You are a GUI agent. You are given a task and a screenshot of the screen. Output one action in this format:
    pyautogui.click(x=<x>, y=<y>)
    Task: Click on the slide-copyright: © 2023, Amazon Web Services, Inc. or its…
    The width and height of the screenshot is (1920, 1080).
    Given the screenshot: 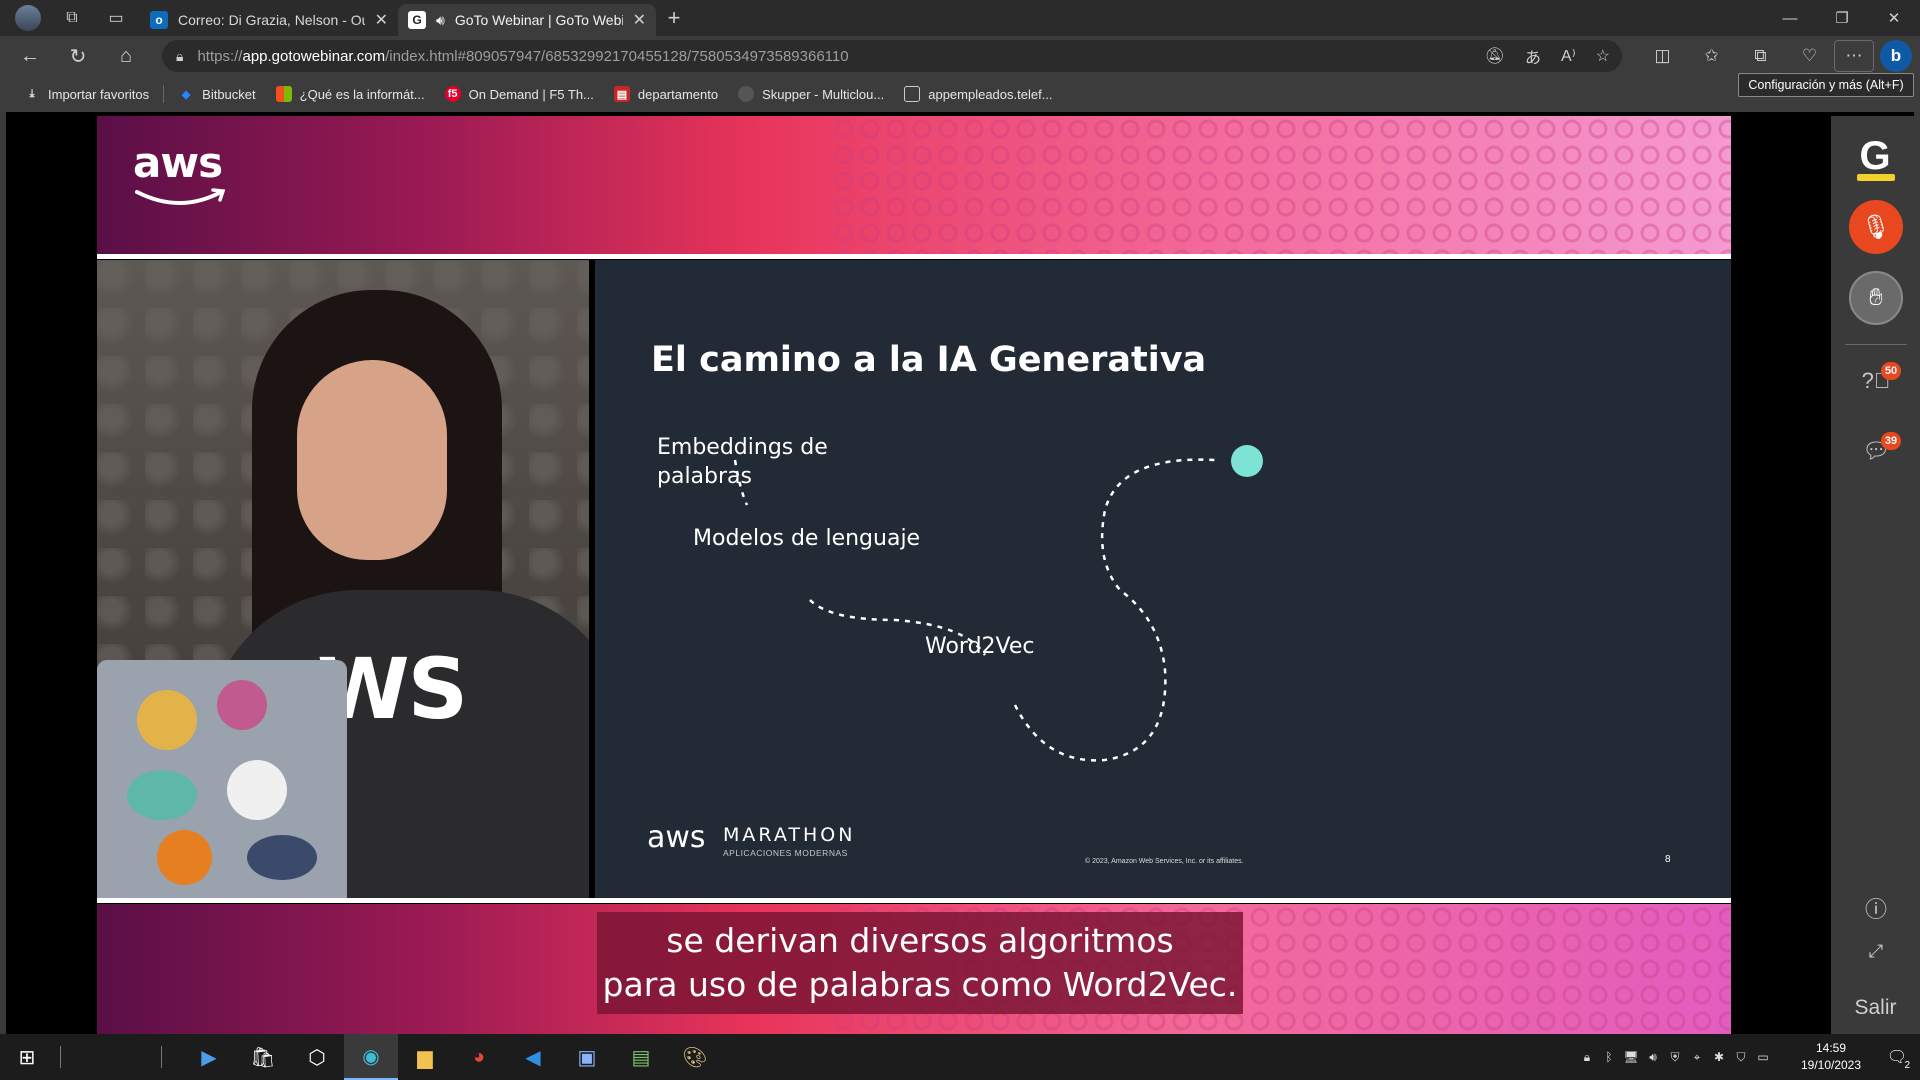 What is the action you would take?
    pyautogui.click(x=1164, y=861)
    